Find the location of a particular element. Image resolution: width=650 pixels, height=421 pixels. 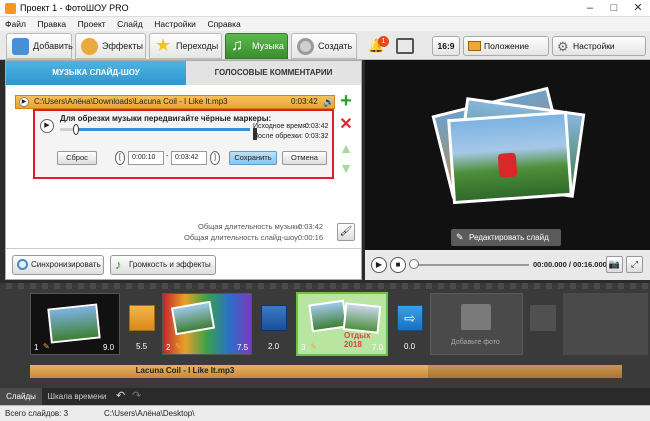

empty-slide is located at coordinates (605, 324).